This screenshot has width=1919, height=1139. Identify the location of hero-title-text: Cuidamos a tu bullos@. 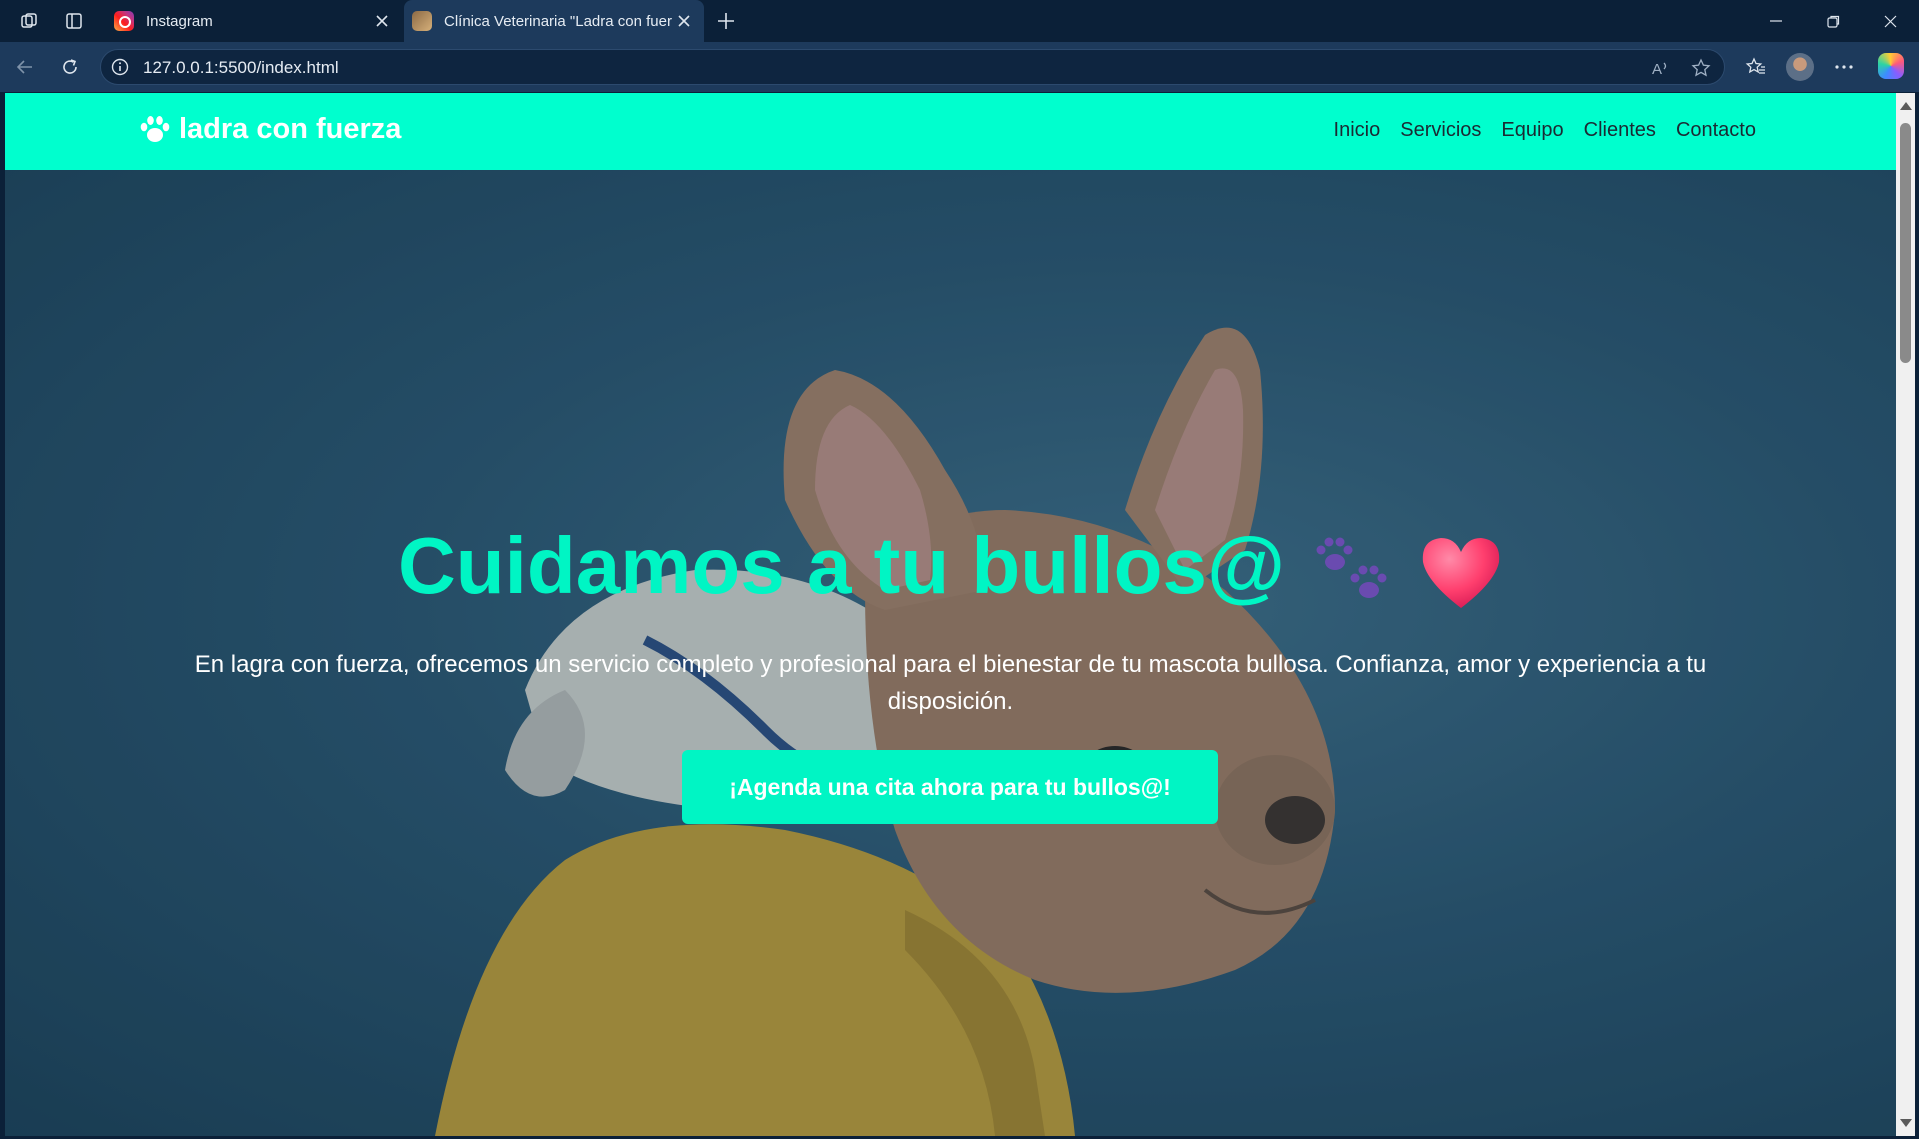
(841, 565).